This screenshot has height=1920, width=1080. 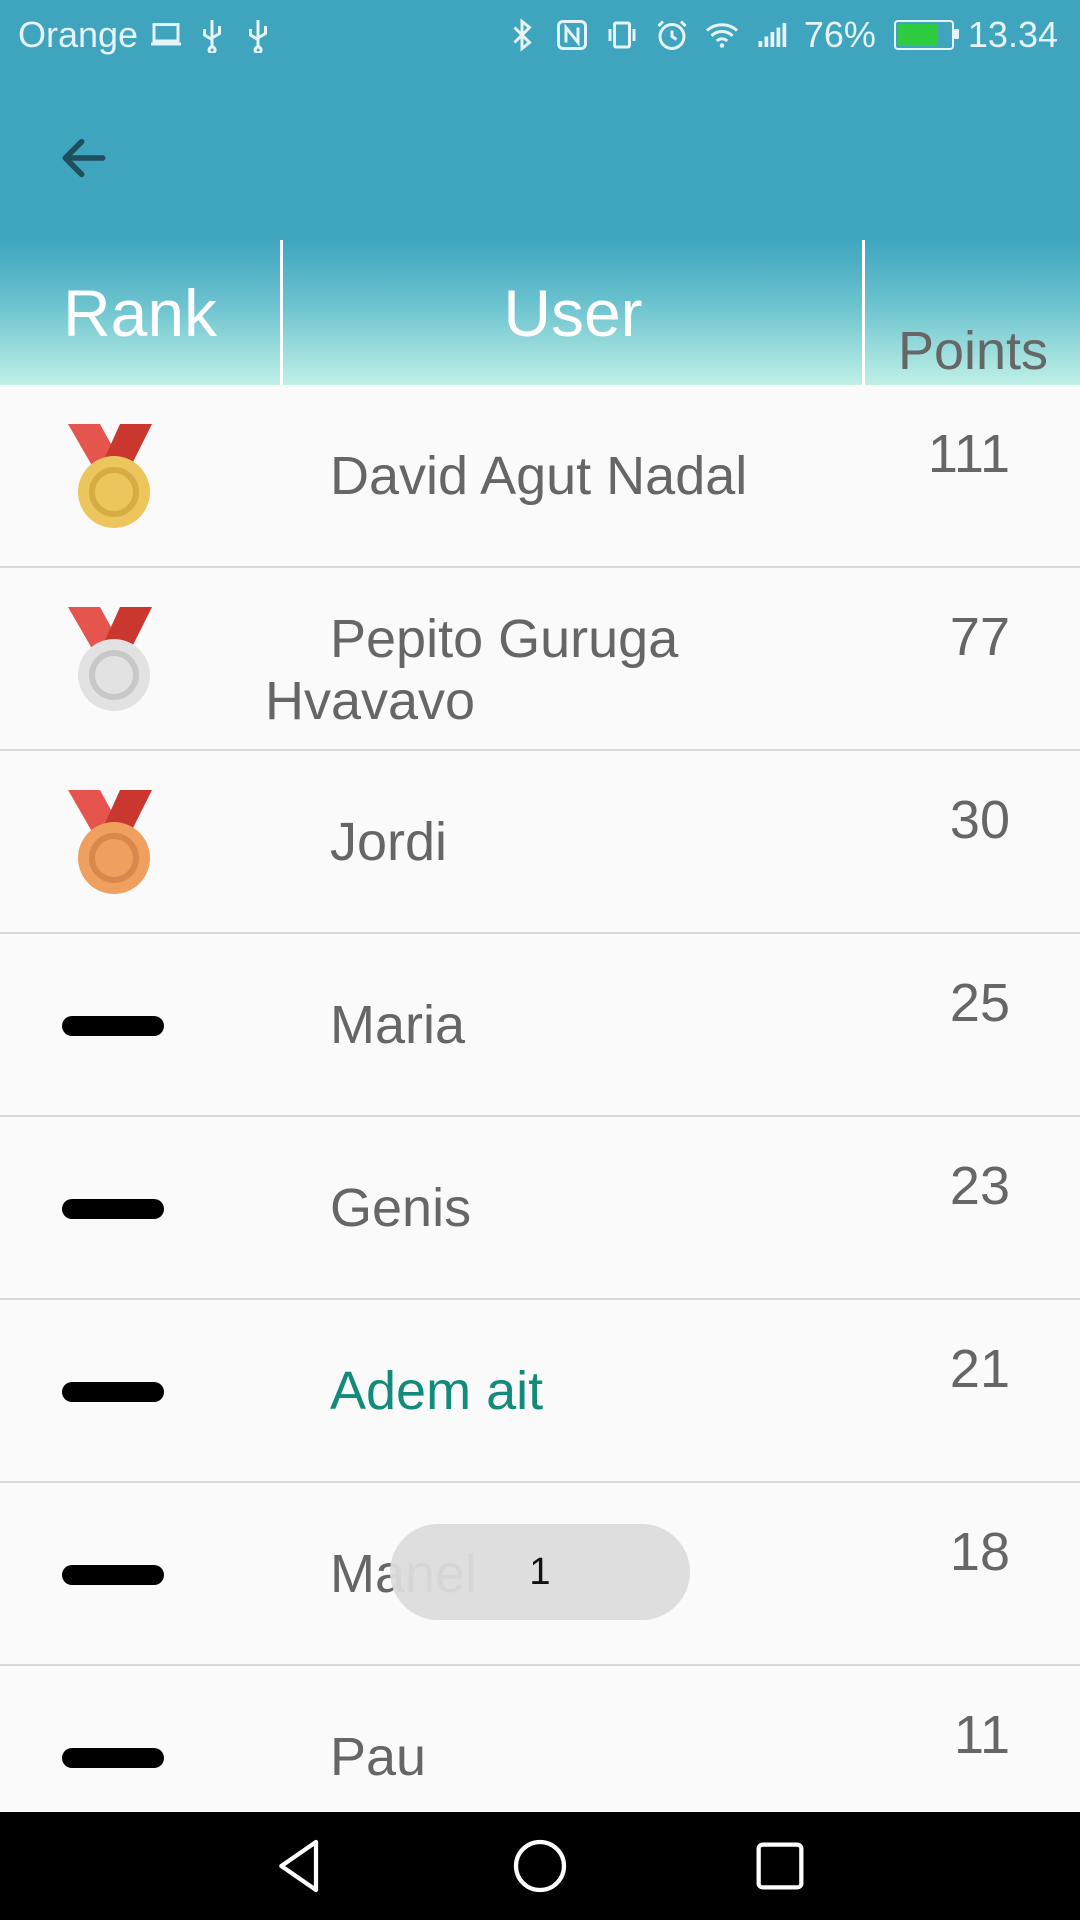 I want to click on user-points: 23, so click(x=979, y=1186).